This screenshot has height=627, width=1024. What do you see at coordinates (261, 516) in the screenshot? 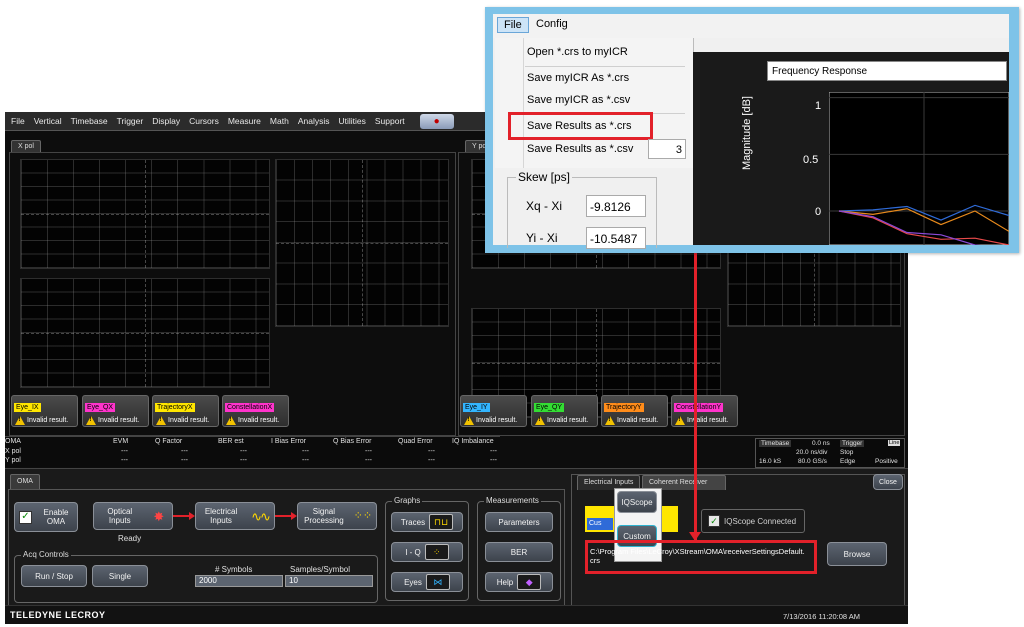
I see `waveform-icon: ∿∿` at bounding box center [261, 516].